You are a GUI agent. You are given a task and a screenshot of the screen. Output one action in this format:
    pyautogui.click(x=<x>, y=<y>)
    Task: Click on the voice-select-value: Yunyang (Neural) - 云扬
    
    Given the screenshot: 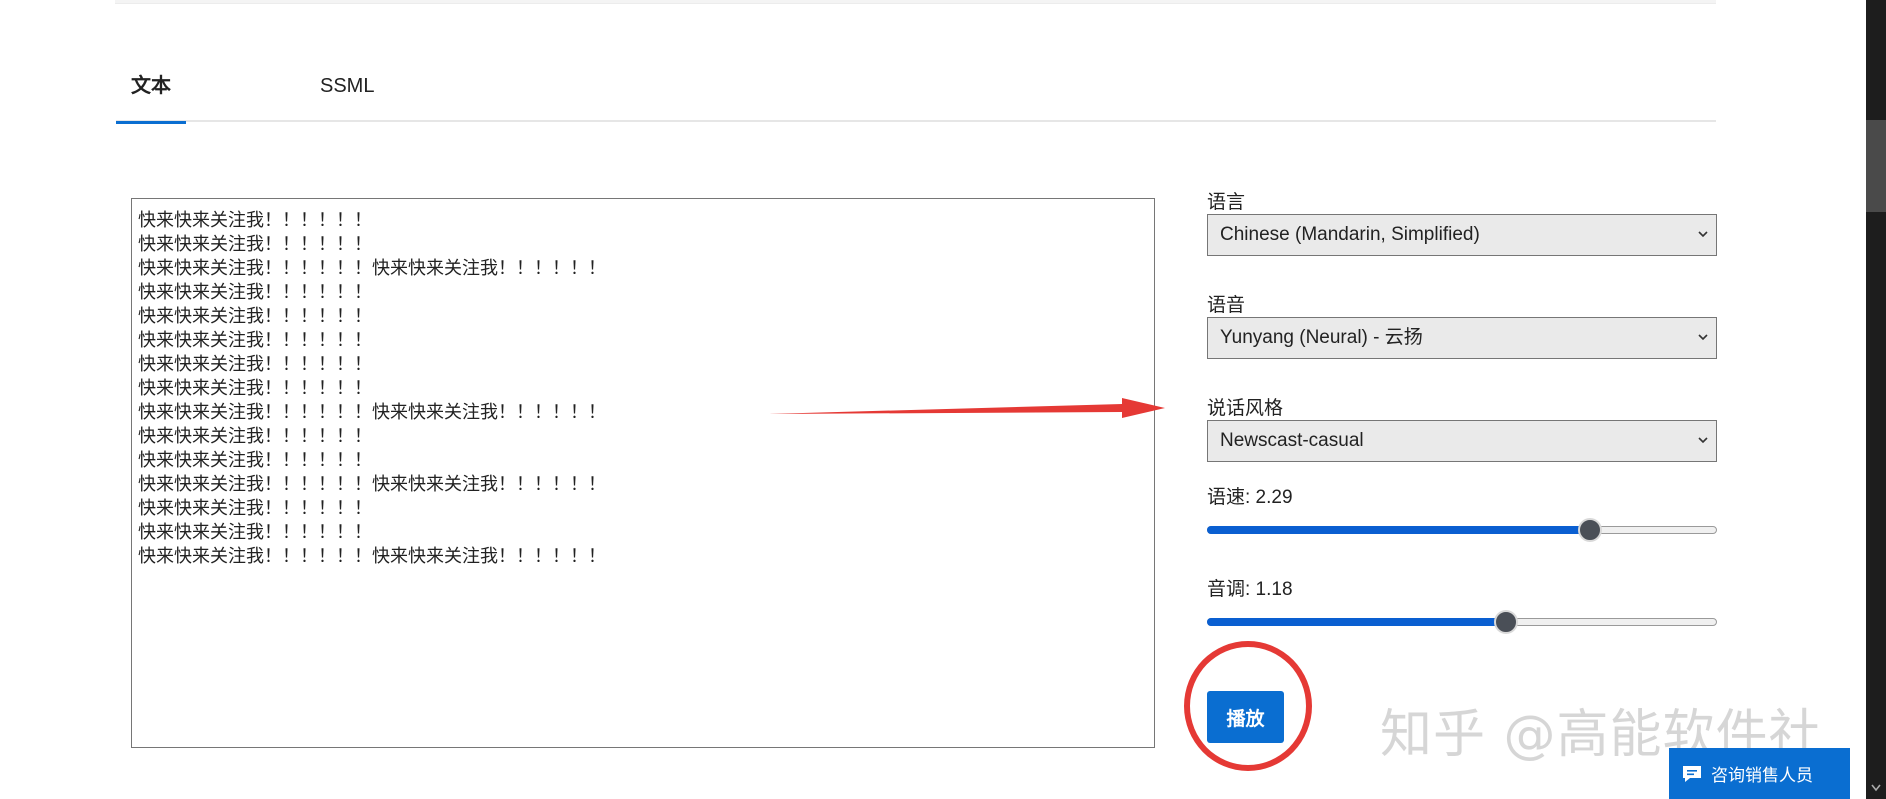 What is the action you would take?
    pyautogui.click(x=1321, y=337)
    